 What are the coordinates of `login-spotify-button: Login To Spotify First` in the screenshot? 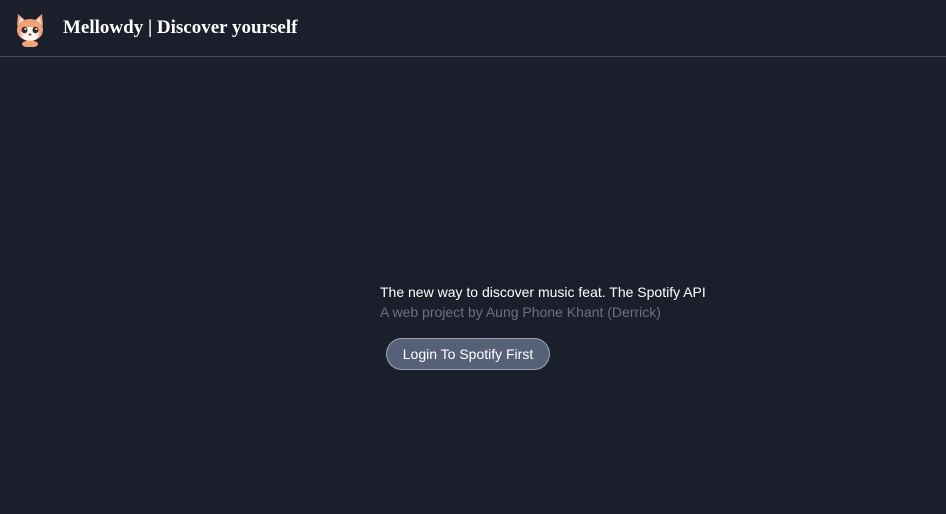 It's located at (468, 354).